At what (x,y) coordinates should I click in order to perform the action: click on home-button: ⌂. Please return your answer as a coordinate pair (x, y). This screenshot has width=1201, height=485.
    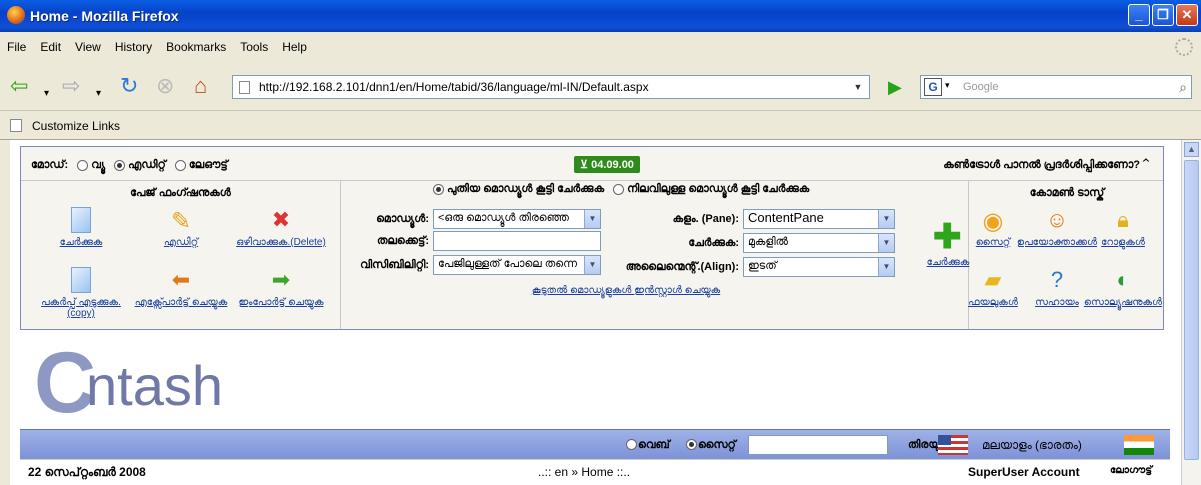
    Looking at the image, I should click on (200, 86).